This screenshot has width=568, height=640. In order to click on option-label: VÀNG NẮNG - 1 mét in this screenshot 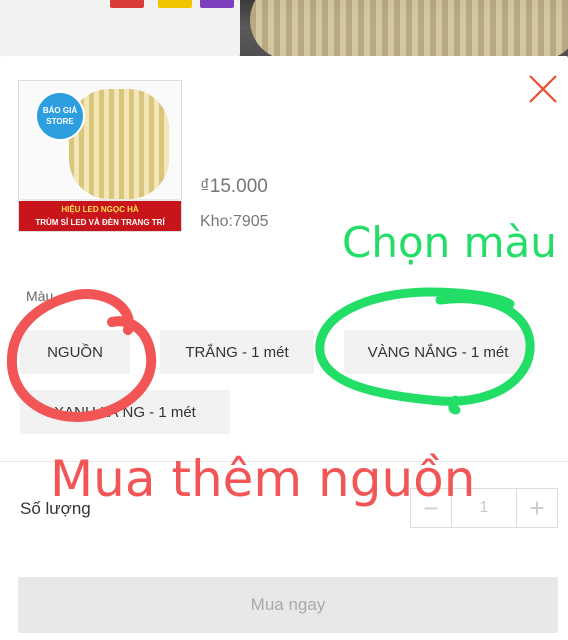, I will do `click(438, 352)`.